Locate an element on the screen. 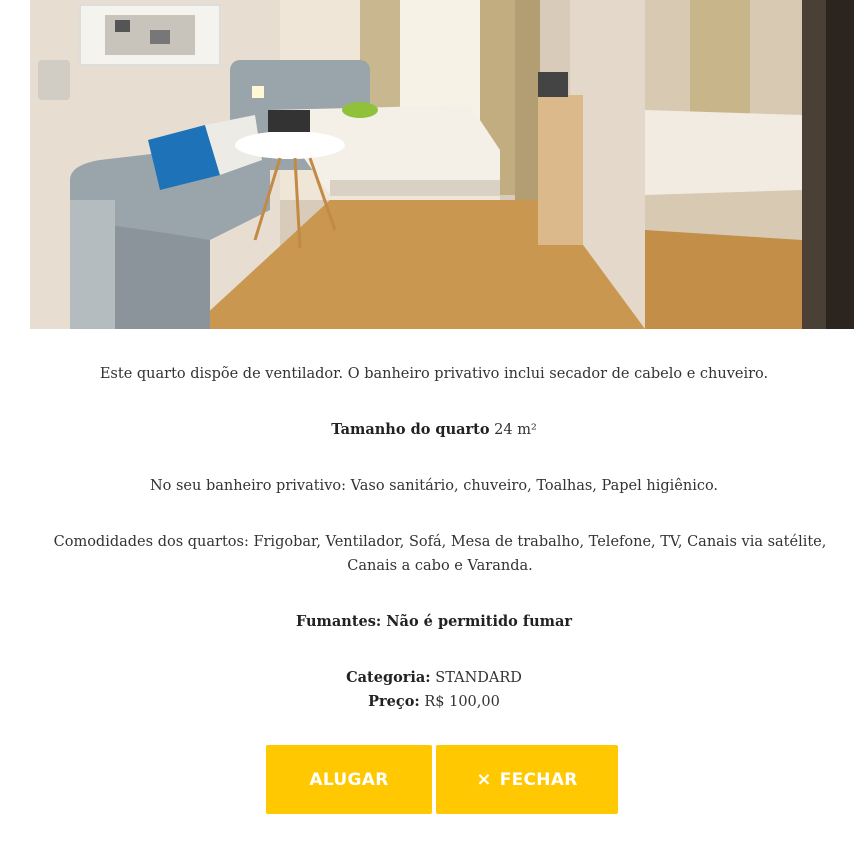 The image size is (868, 855). room-size-label: Tamanho do quarto is located at coordinates (410, 429).